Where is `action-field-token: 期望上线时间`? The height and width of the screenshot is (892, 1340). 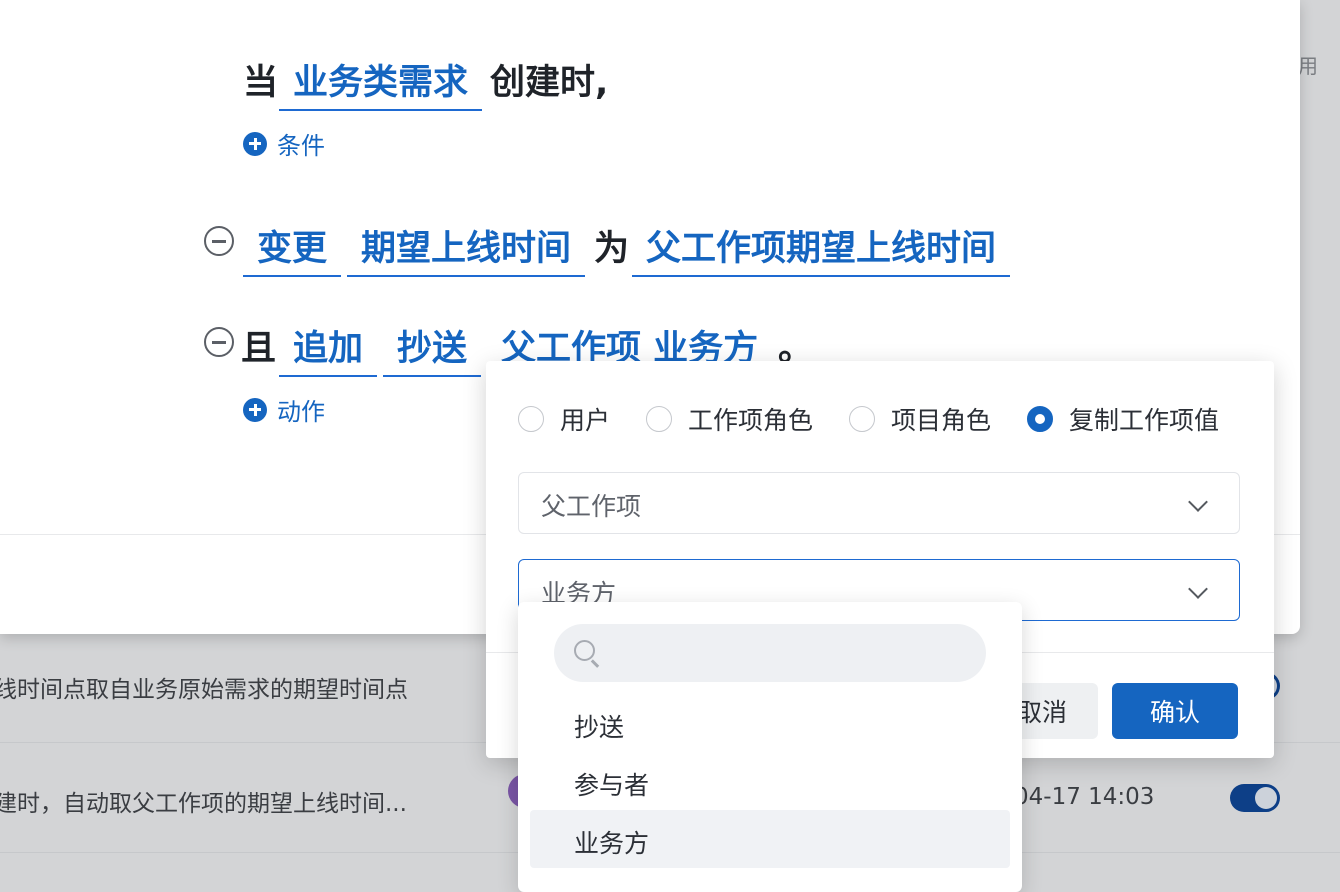
action-field-token: 期望上线时间 is located at coordinates (466, 248).